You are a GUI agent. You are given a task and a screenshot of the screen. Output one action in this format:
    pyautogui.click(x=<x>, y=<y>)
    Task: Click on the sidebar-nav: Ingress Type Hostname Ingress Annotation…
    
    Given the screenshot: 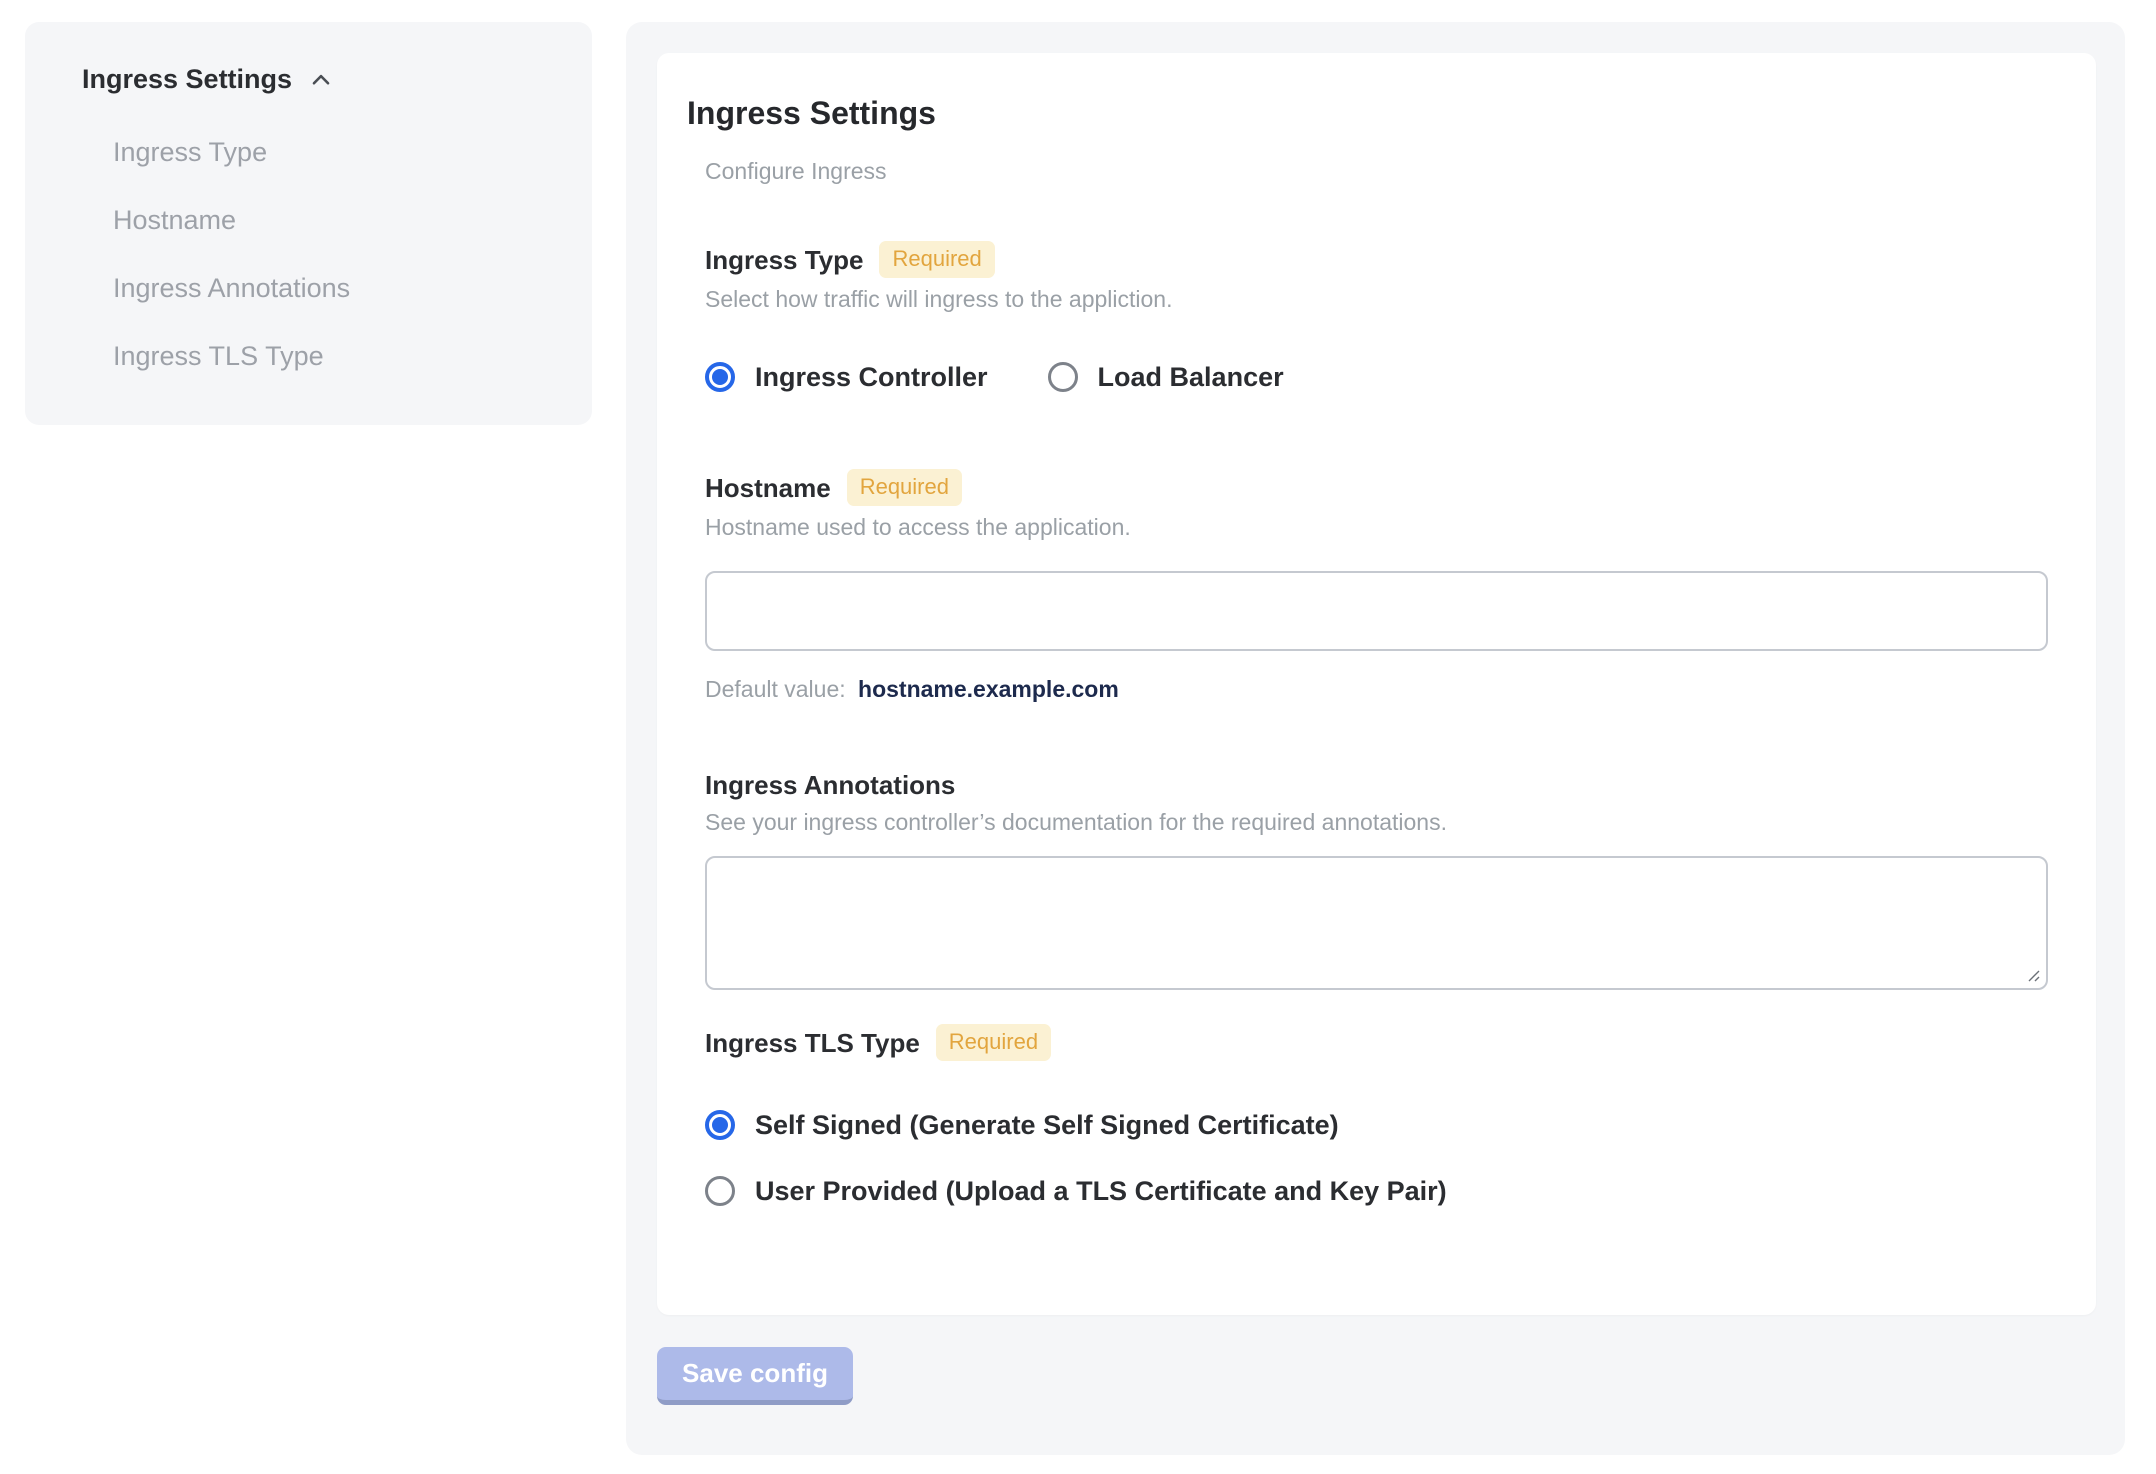 What is the action you would take?
    pyautogui.click(x=322, y=254)
    